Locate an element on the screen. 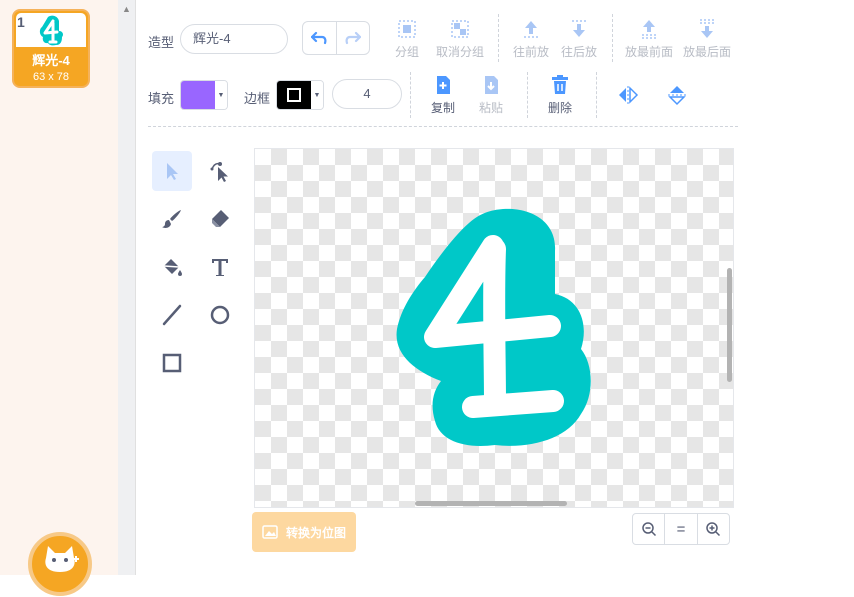 Image resolution: width=854 pixels, height=597 pixels. toolbar-bottom-divider is located at coordinates (443, 126).